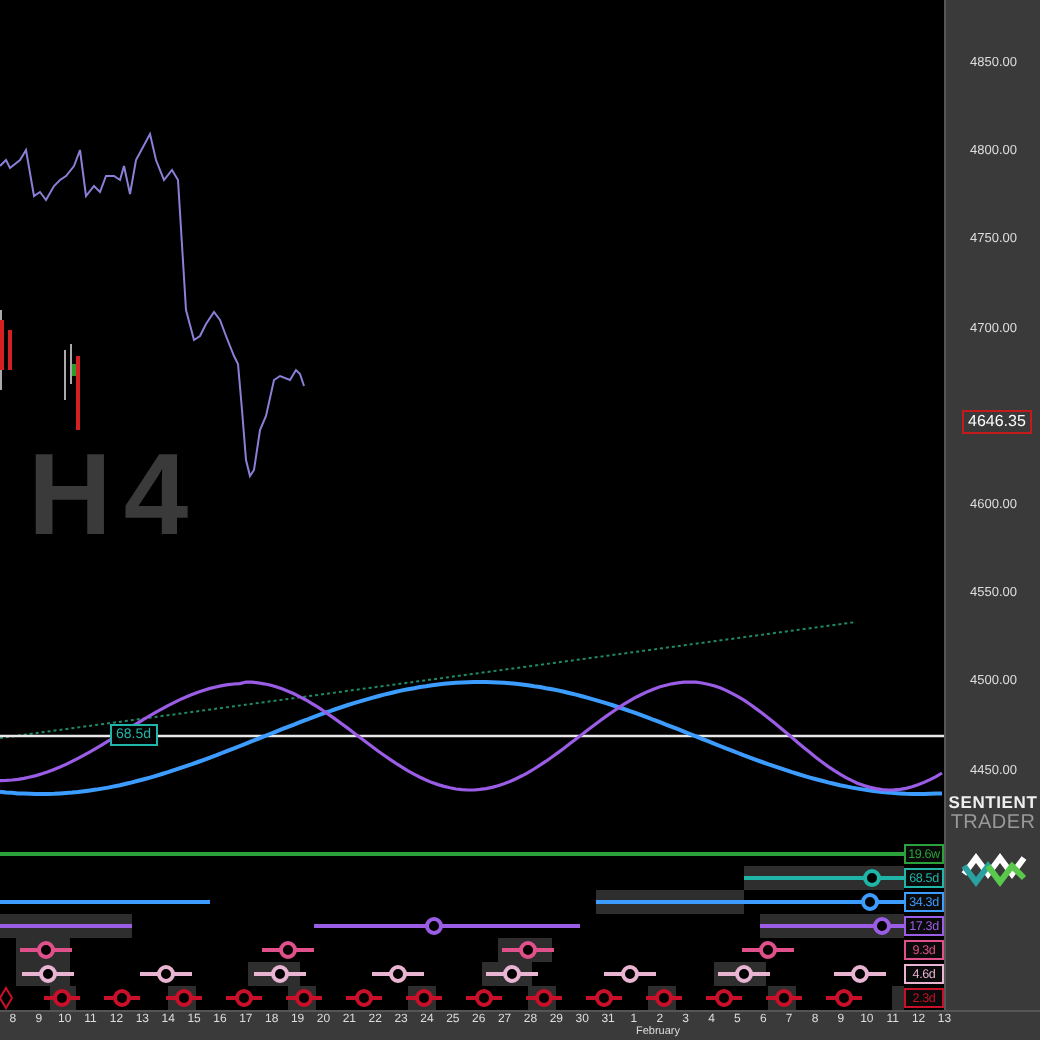 The image size is (1040, 1040). Describe the element at coordinates (993, 823) in the screenshot. I see `brand-name: TRADER` at that location.